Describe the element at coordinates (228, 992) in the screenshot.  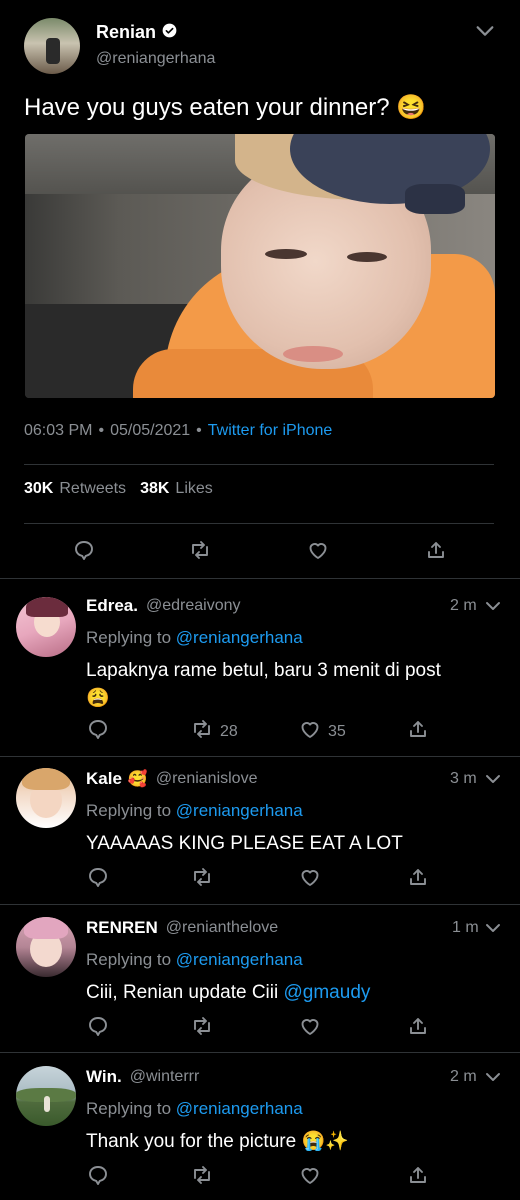
I see `reply-text: Ciii, Renian update Ciii @gmaudy` at that location.